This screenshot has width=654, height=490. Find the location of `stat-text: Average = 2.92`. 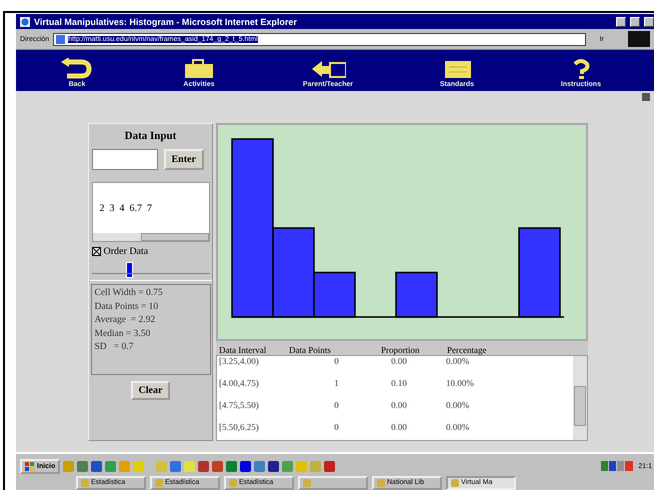

stat-text: Average = 2.92 is located at coordinates (125, 320).